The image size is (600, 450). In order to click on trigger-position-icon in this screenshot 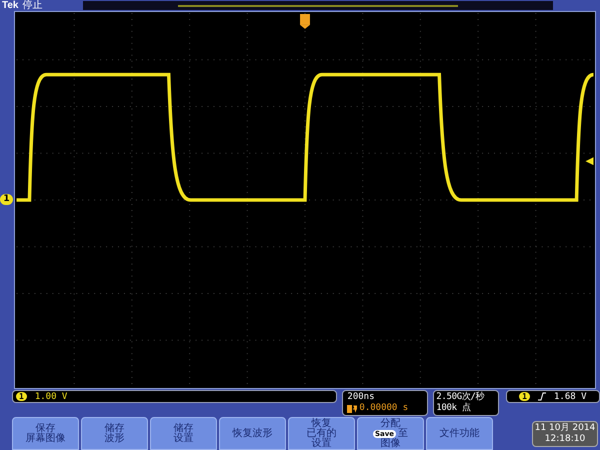, I will do `click(305, 21)`.